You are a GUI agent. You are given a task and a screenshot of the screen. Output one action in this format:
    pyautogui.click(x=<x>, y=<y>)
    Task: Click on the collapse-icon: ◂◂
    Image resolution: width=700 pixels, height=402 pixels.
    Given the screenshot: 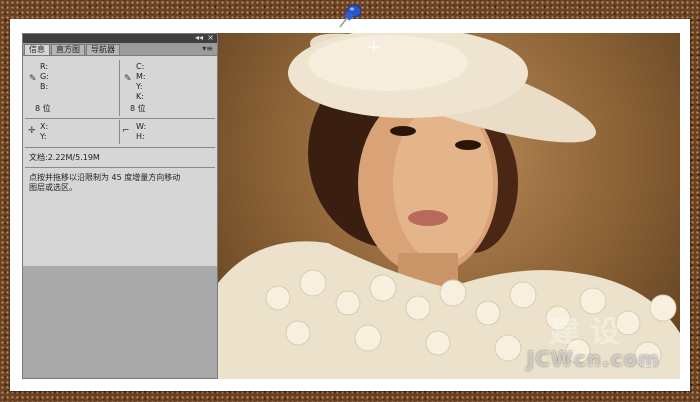 What is the action you would take?
    pyautogui.click(x=199, y=38)
    